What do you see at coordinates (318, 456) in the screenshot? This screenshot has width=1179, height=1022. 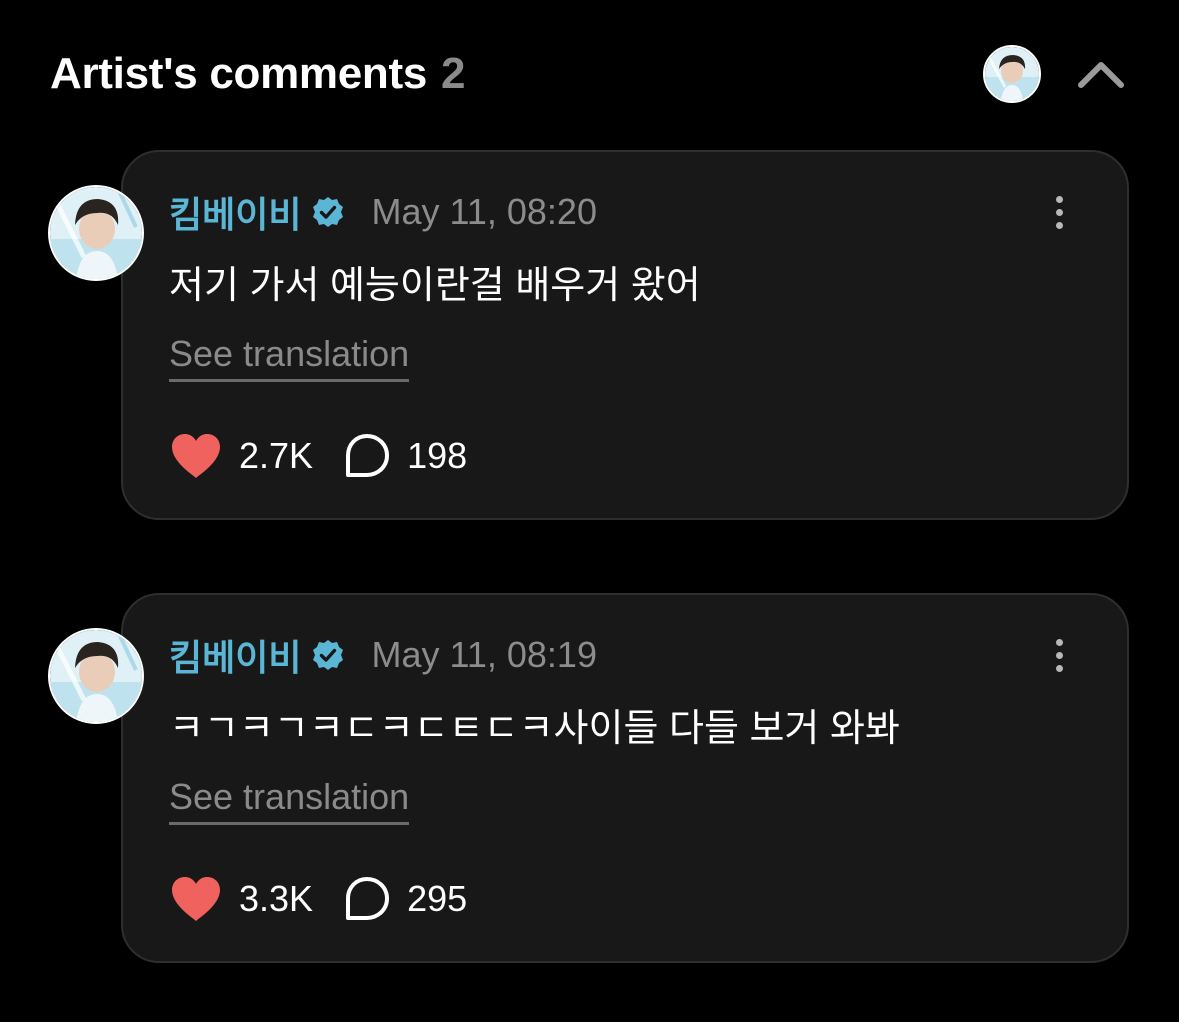 I see `comment-actions: 2.7K 198` at bounding box center [318, 456].